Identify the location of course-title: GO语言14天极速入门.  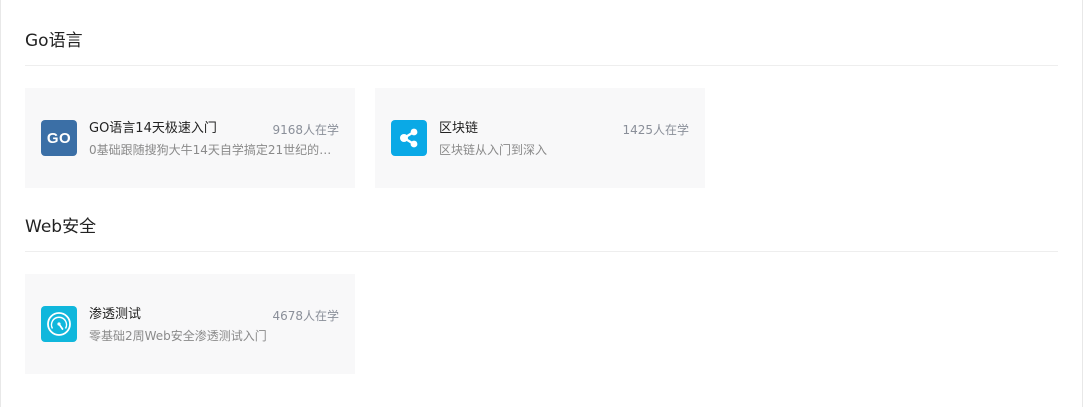
(153, 129).